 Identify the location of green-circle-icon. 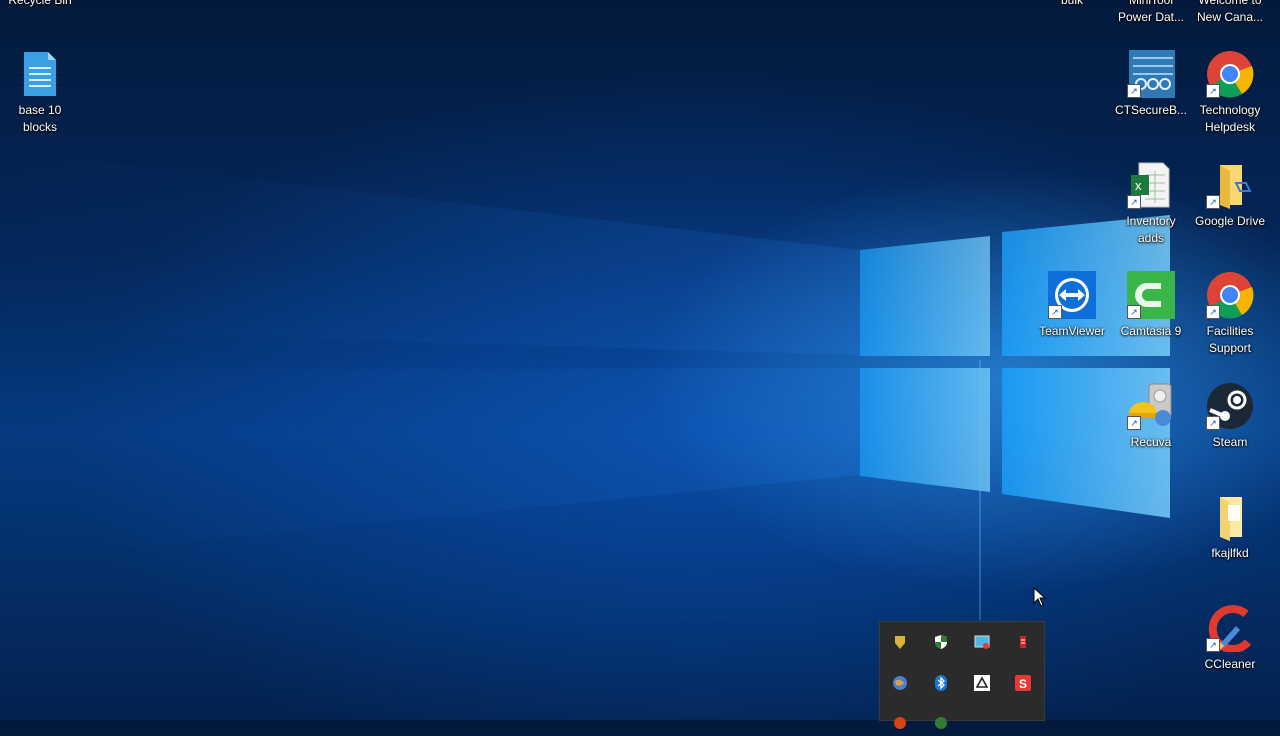
(941, 723).